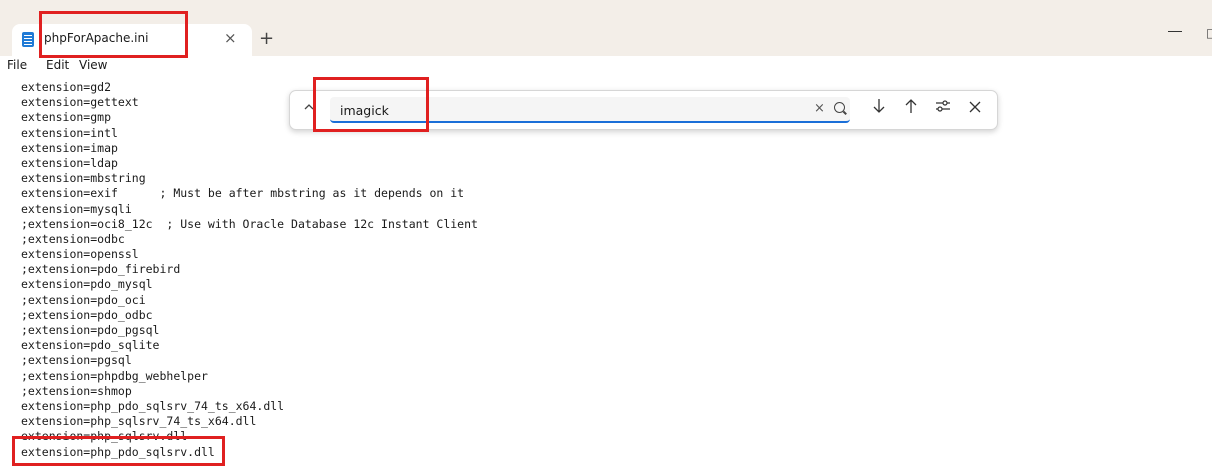  What do you see at coordinates (114, 375) in the screenshot?
I see `editor-line: ;extension=phpdbg_webhelper` at bounding box center [114, 375].